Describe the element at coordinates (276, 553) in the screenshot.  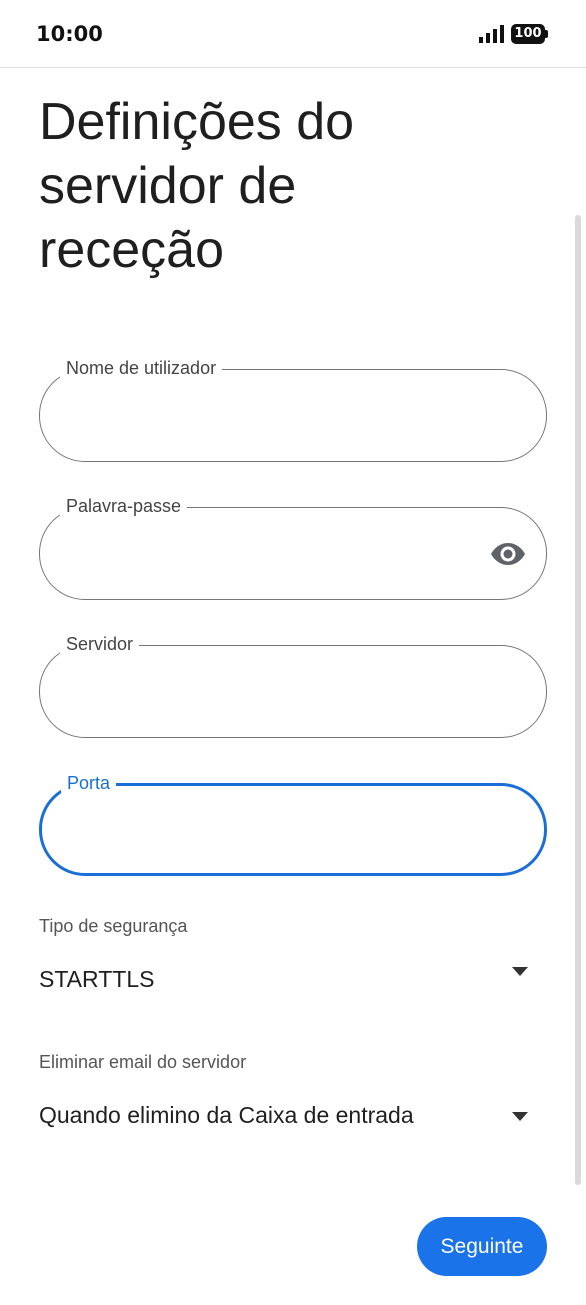
I see `password-input` at that location.